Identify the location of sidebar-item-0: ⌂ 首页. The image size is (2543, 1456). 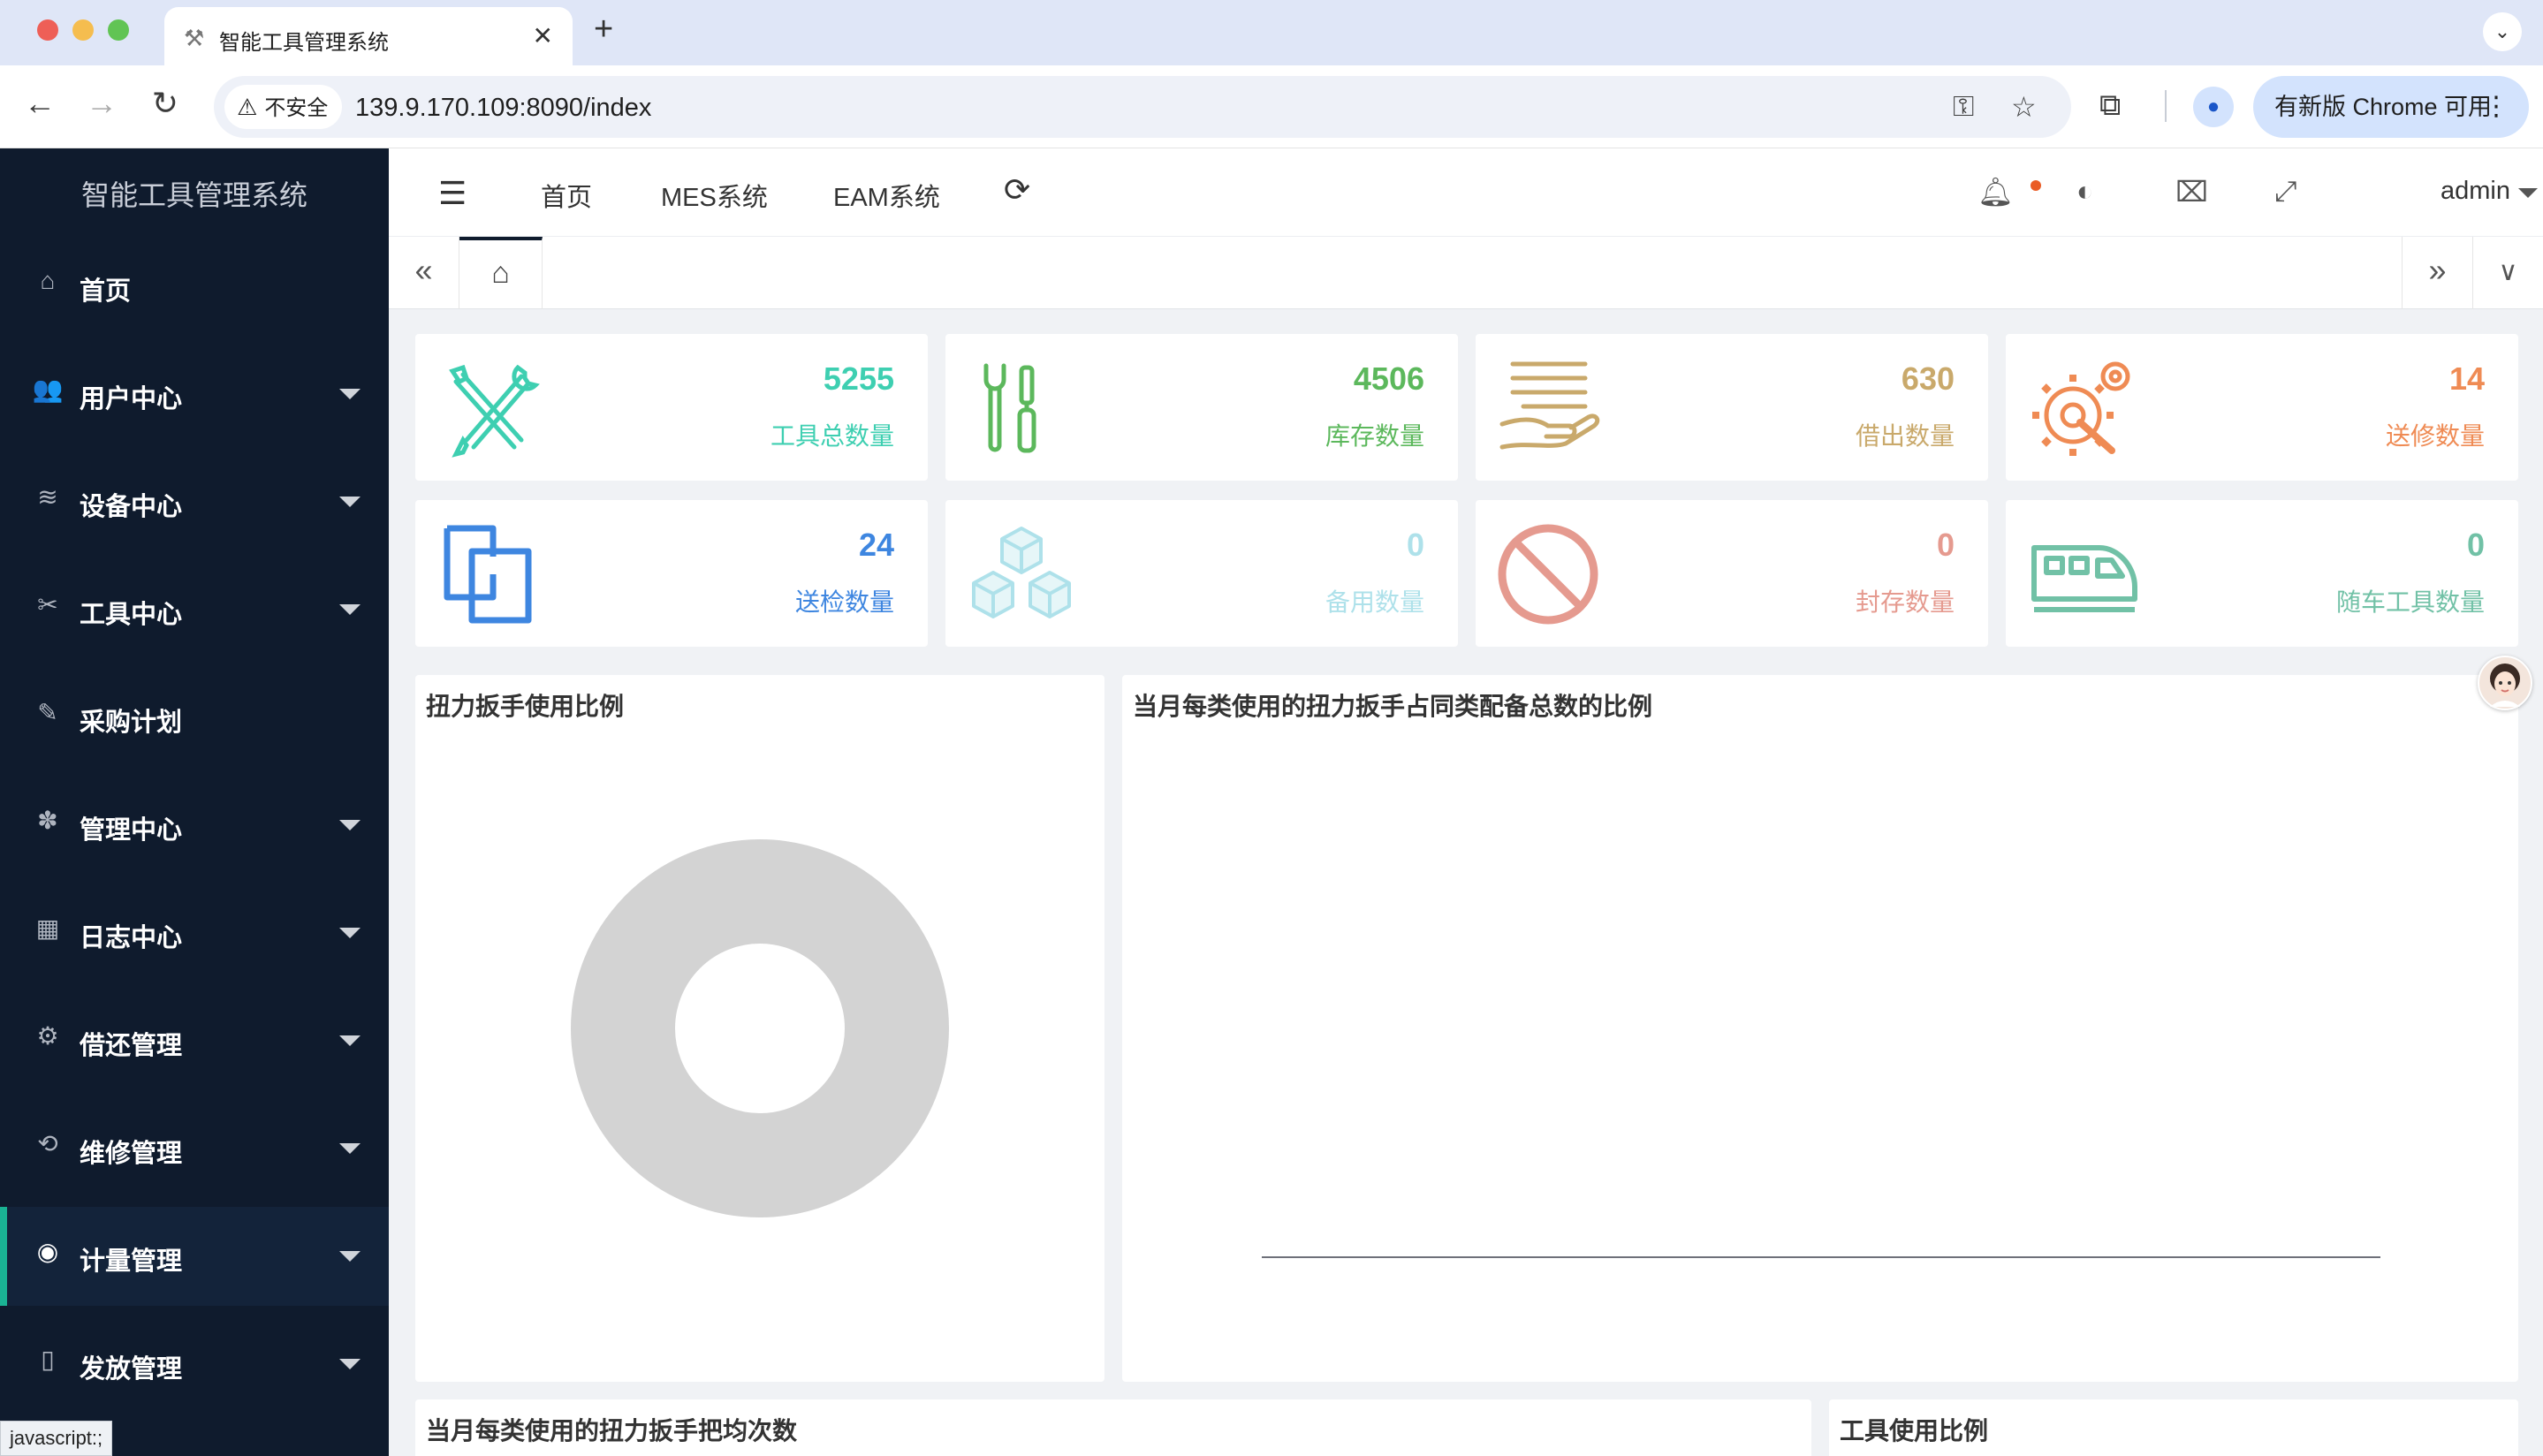
(194, 287).